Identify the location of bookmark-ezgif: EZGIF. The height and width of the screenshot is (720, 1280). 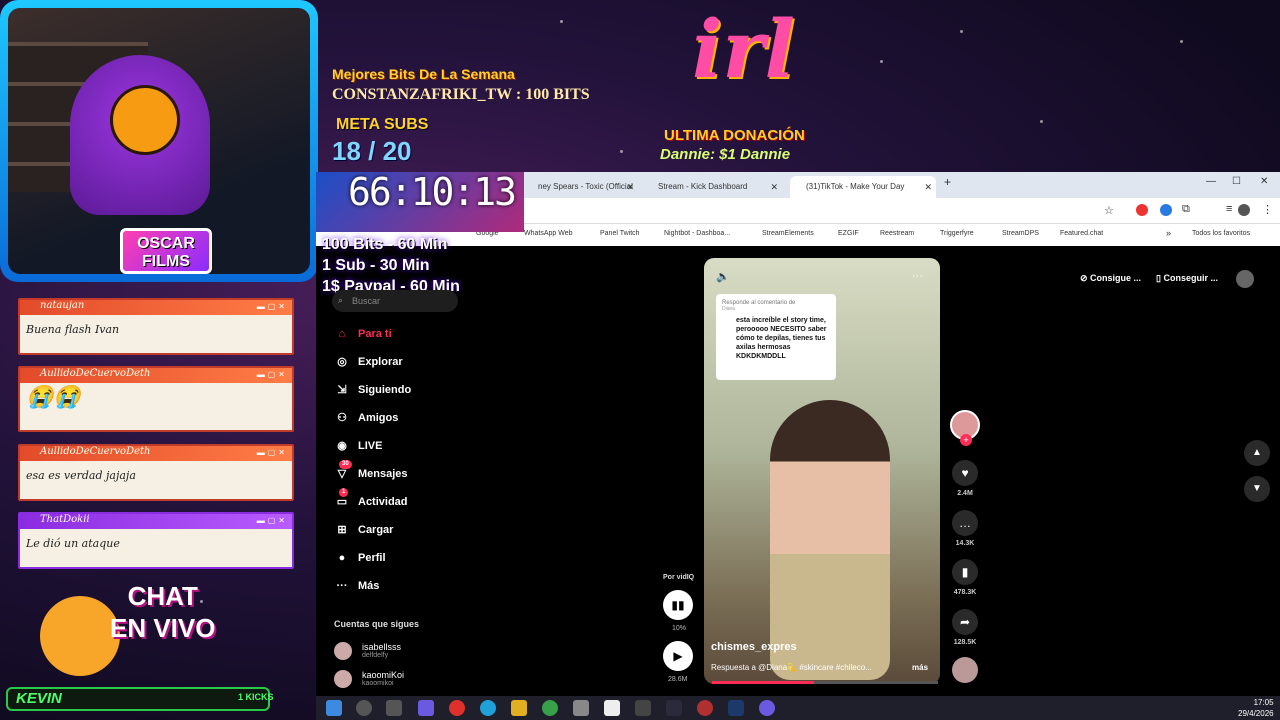
(848, 233).